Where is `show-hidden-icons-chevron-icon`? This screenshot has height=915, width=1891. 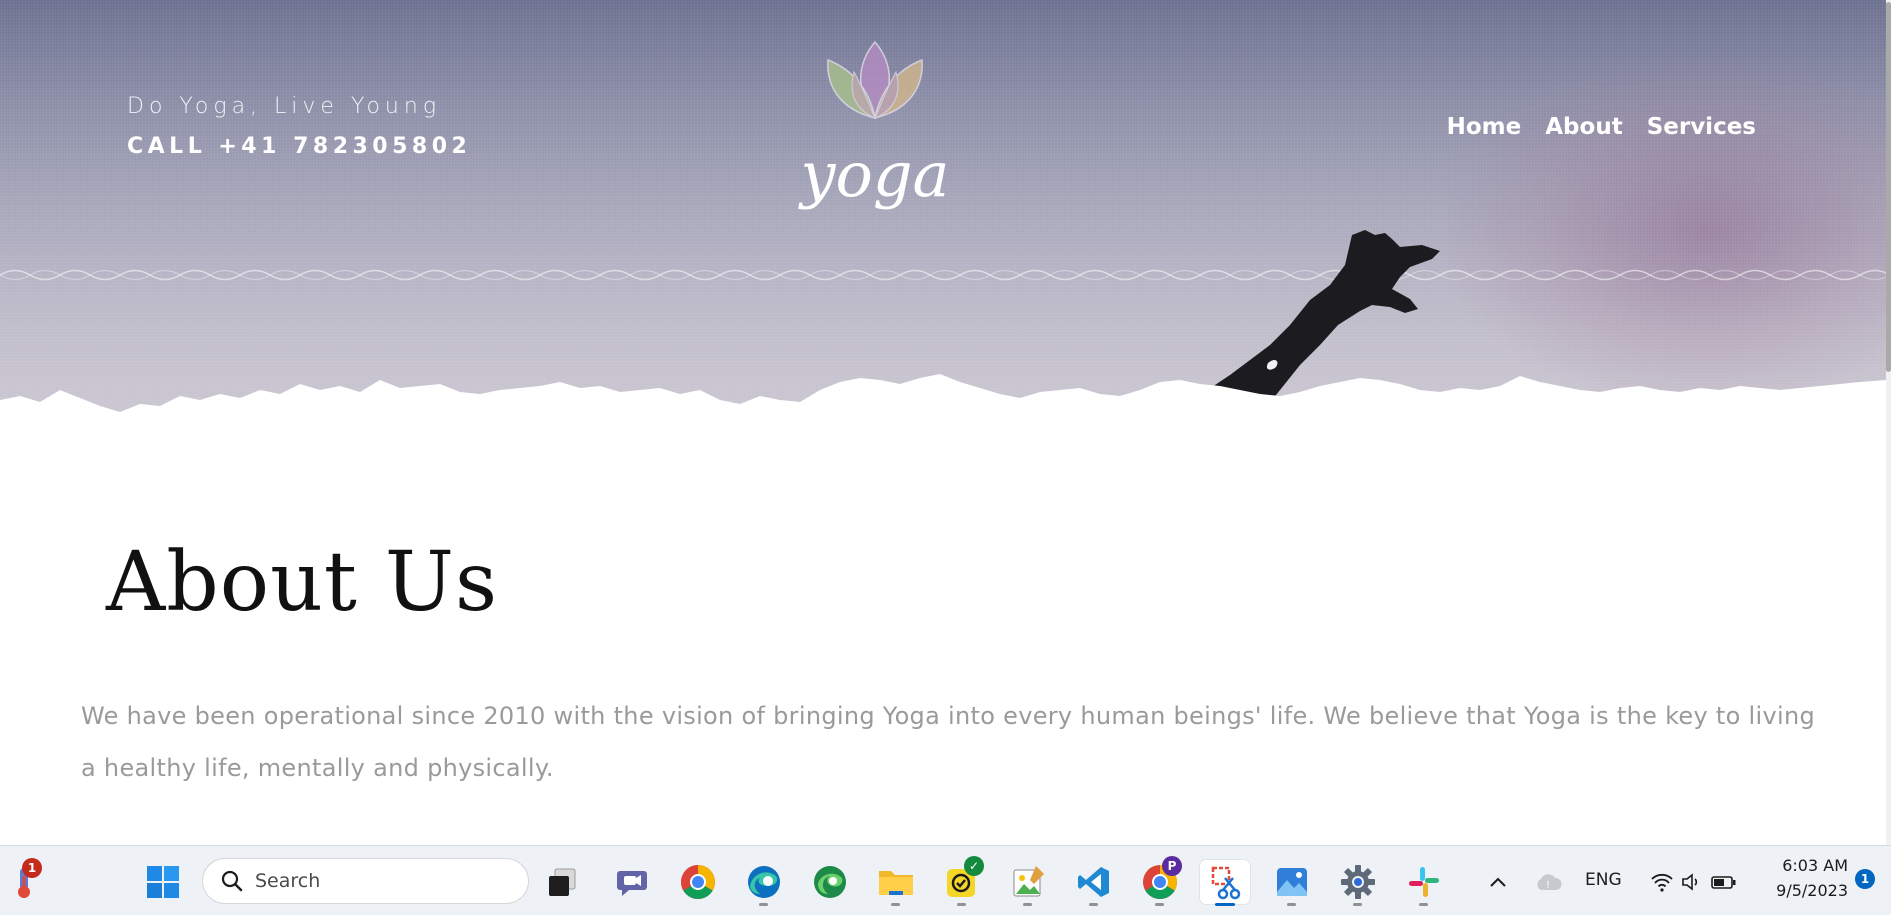
show-hidden-icons-chevron-icon is located at coordinates (1498, 882).